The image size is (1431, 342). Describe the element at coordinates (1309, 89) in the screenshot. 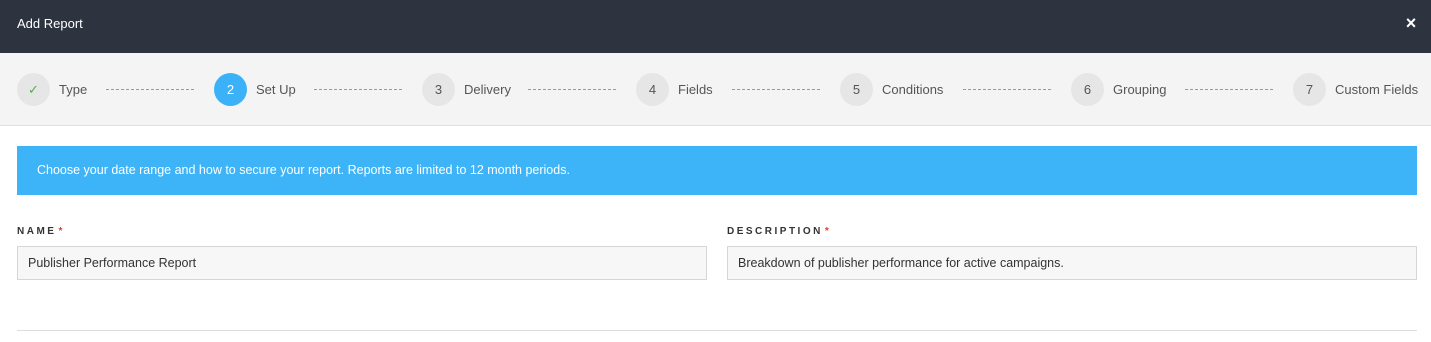

I see `step-number: 7` at that location.